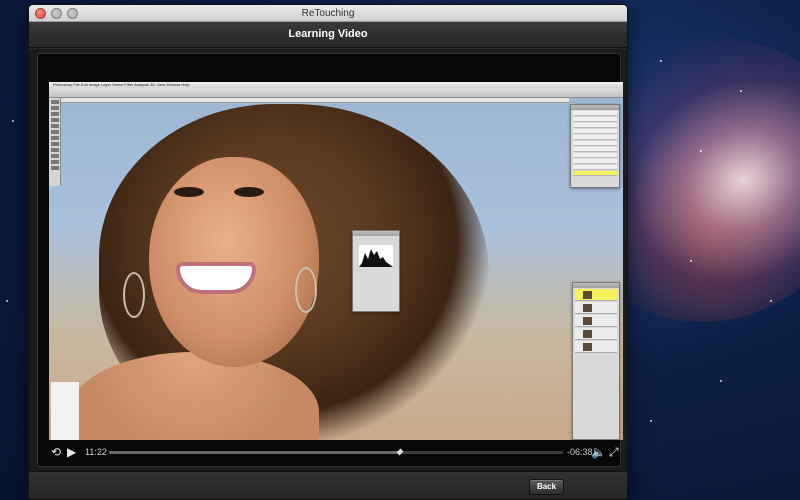 This screenshot has height=500, width=800. I want to click on close-window-button, so click(40, 13).